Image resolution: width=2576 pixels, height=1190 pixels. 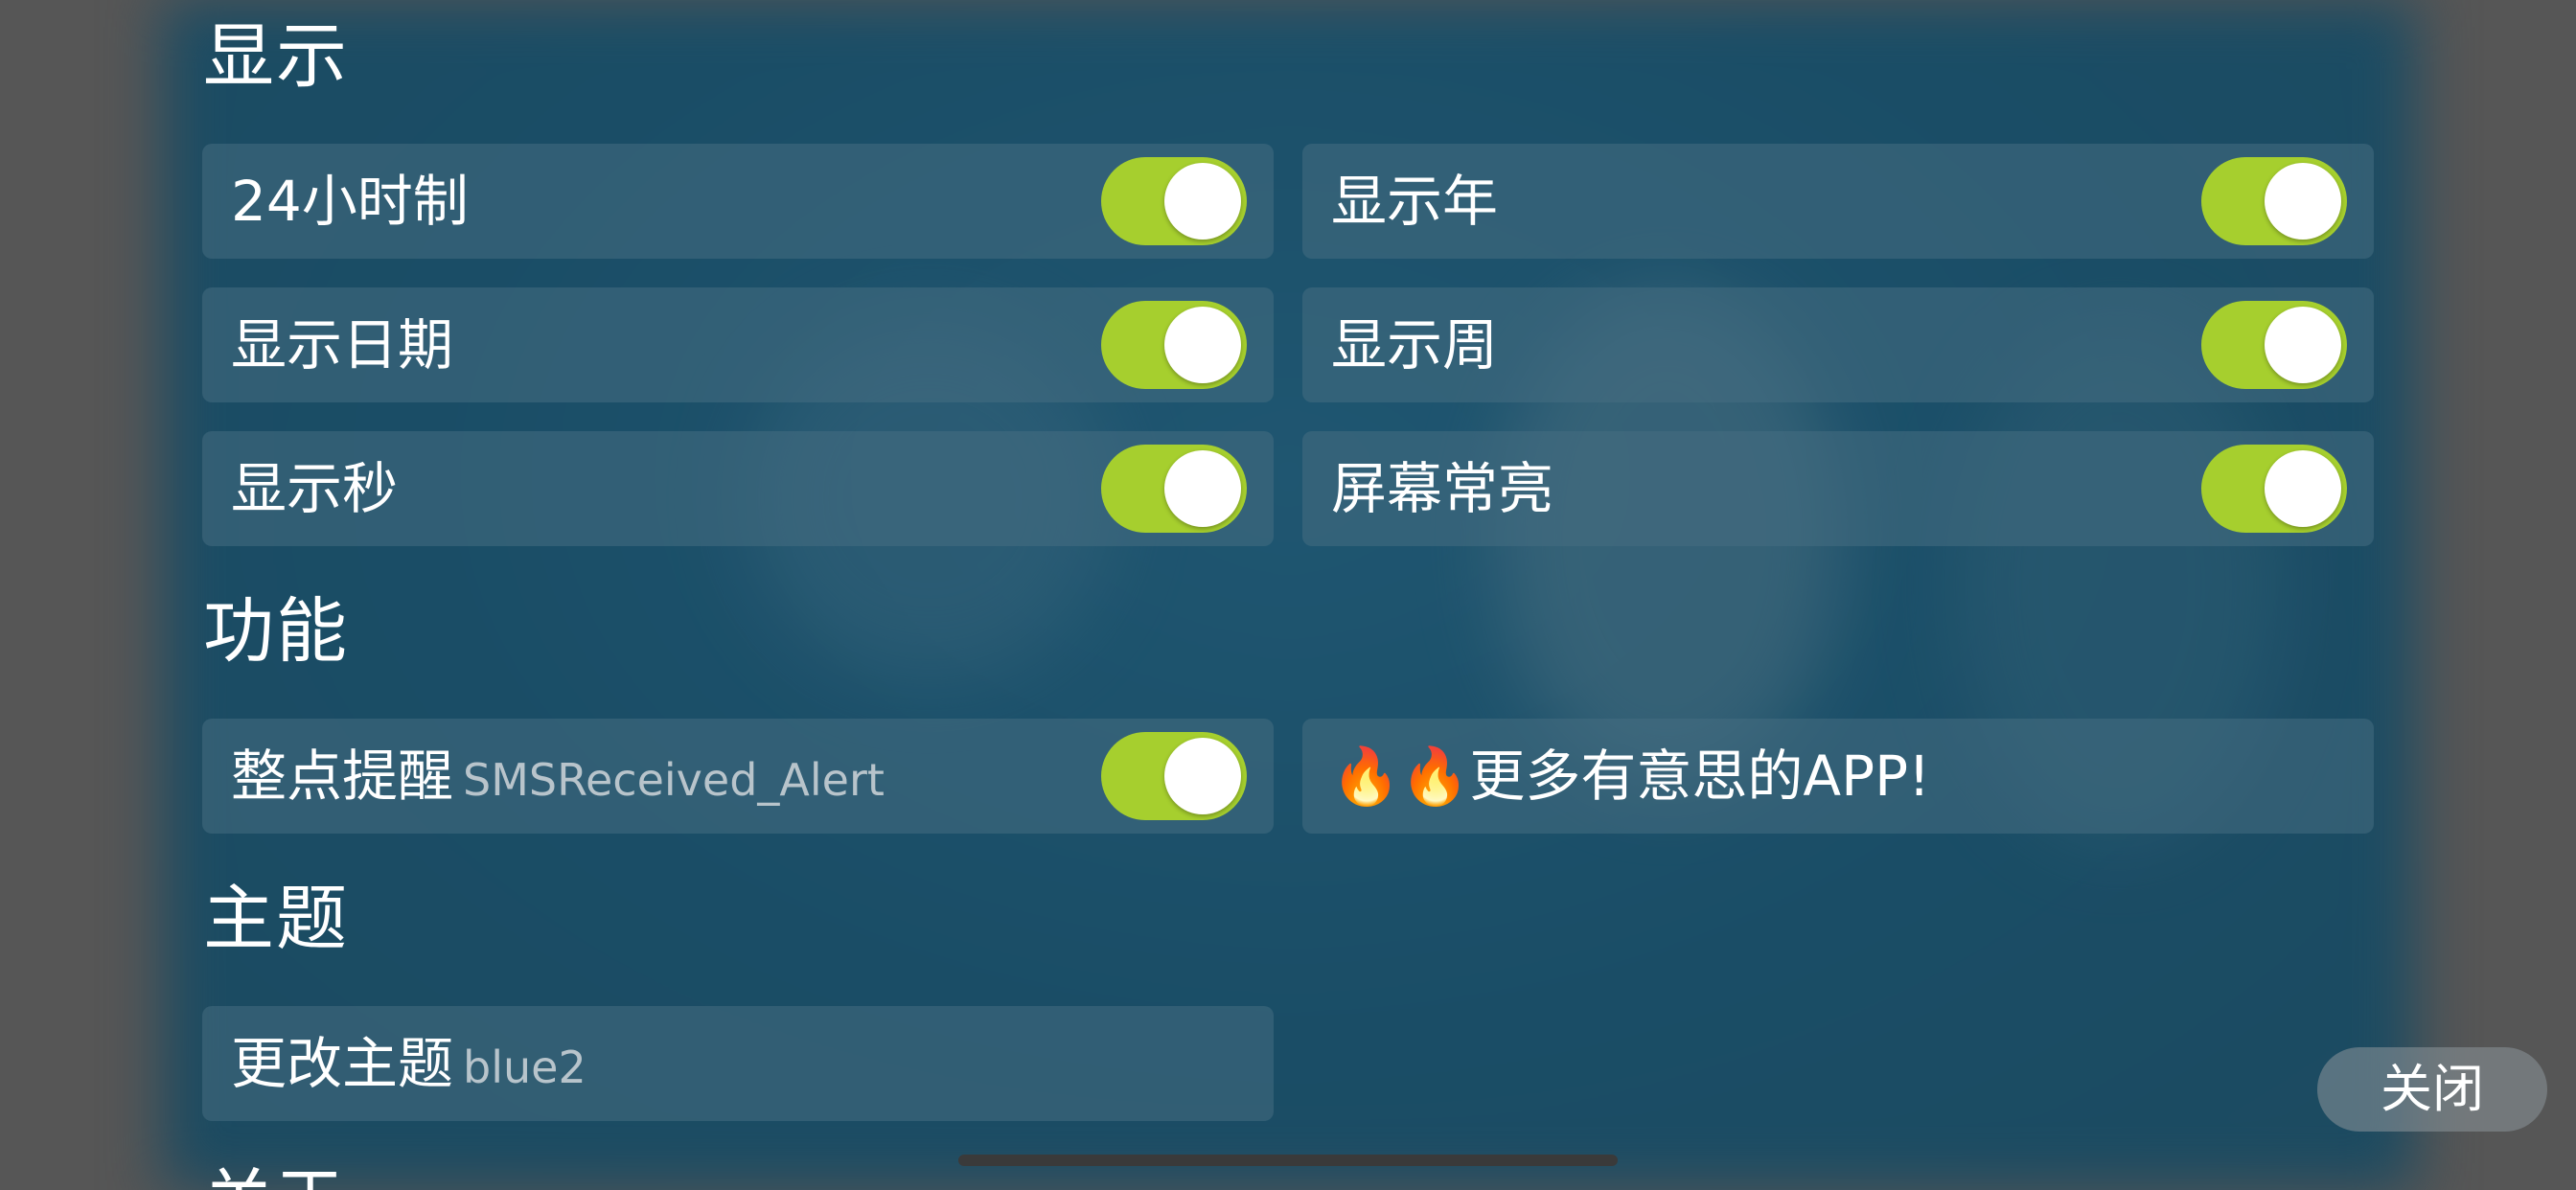 I want to click on change-theme-label: 更改主题, so click(x=342, y=1064).